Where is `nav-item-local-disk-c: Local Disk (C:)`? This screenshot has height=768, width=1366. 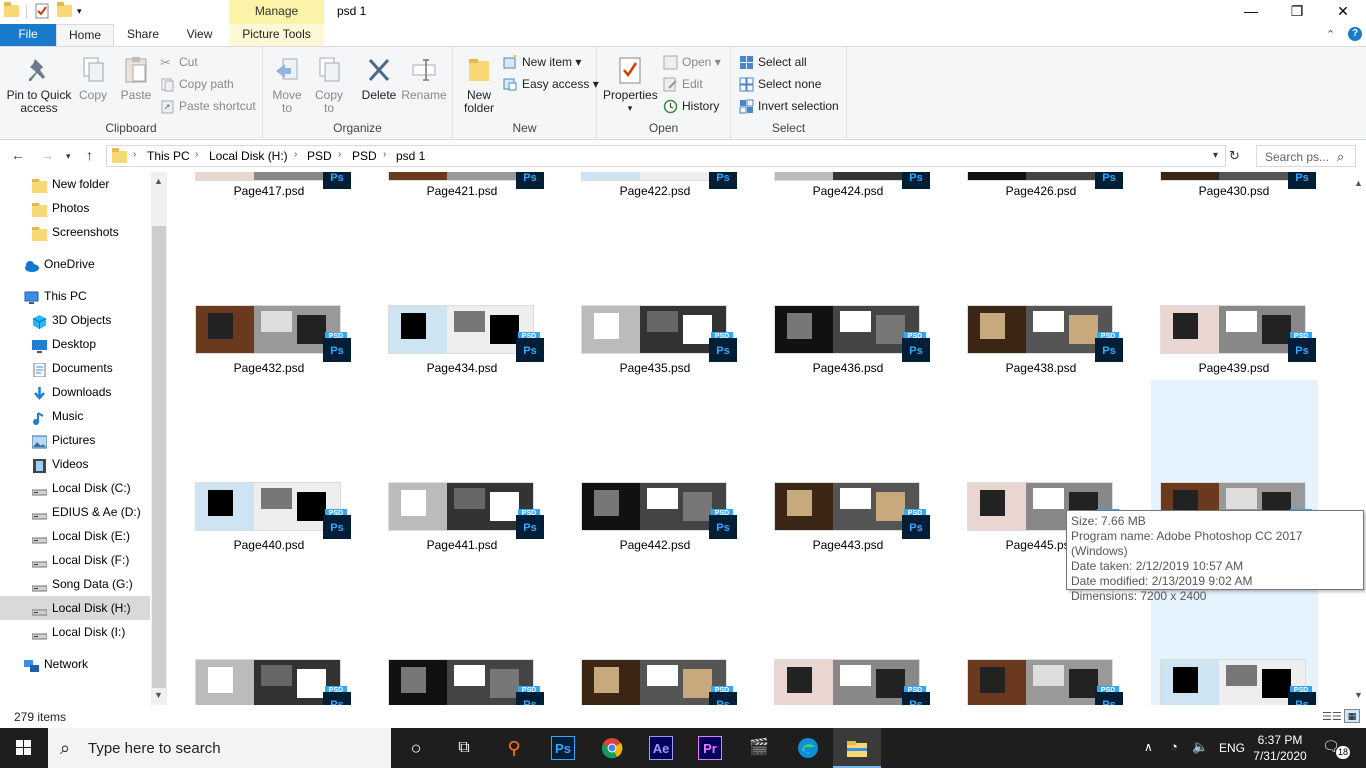 nav-item-local-disk-c: Local Disk (C:) is located at coordinates (75, 488).